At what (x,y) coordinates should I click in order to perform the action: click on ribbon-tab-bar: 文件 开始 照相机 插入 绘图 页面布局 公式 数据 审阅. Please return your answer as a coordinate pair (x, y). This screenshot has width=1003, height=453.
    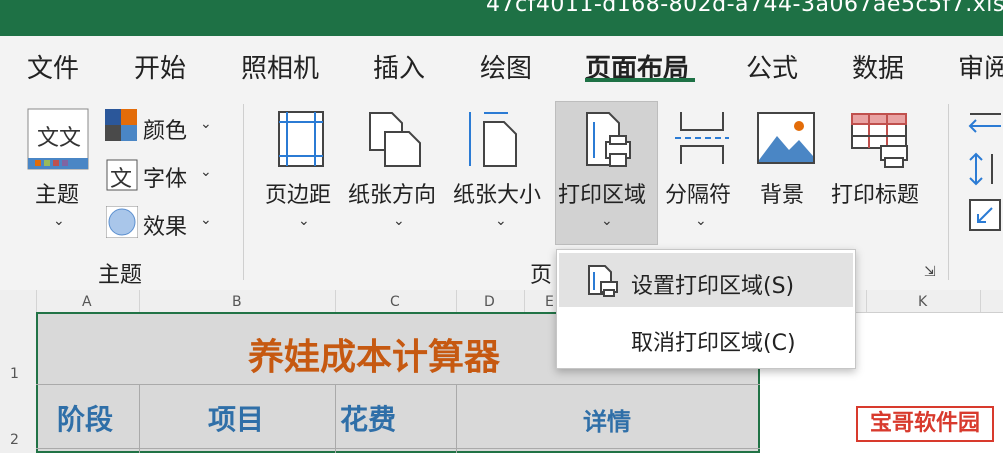
    Looking at the image, I should click on (501, 67).